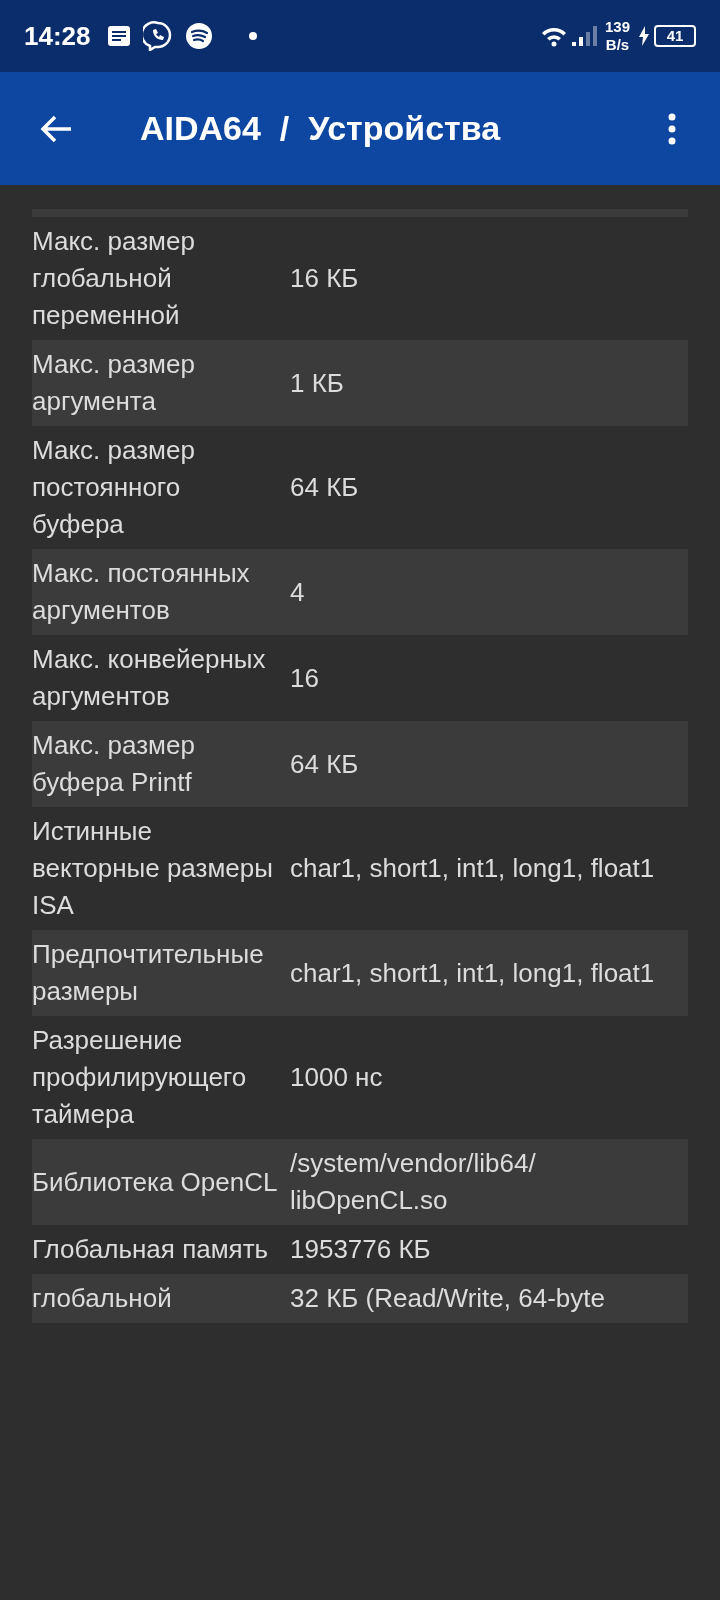  What do you see at coordinates (448, 1298) in the screenshot?
I see `property-value: 32 КБ (Read/Write, 64-byte` at bounding box center [448, 1298].